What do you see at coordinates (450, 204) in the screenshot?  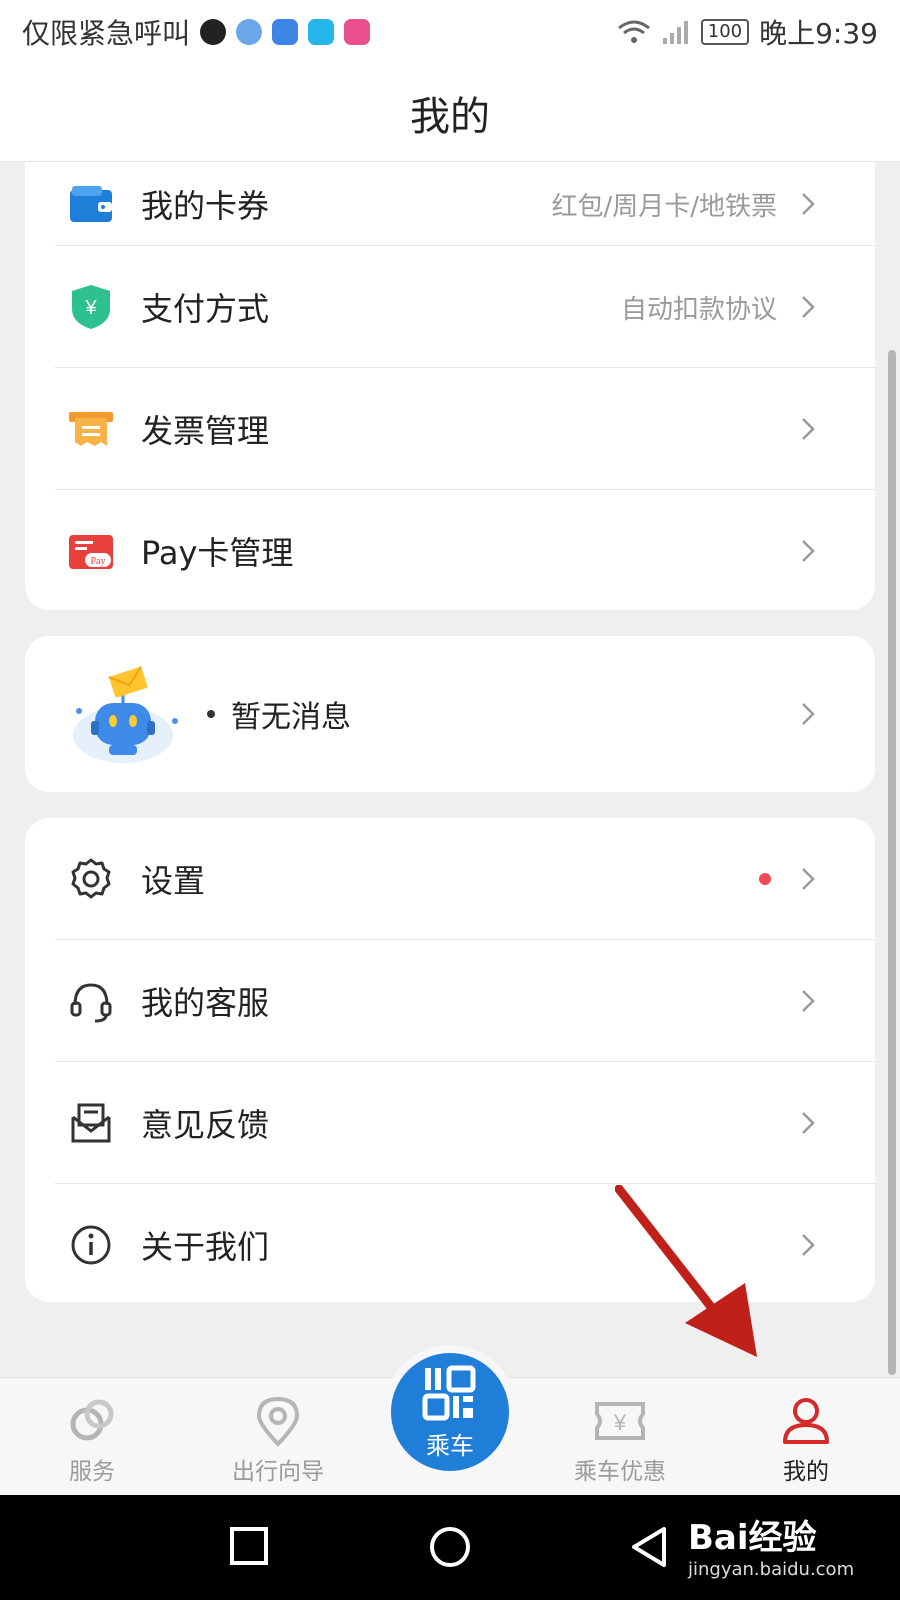 I see `menu-item-coupons: 我的卡券 红包/周月卡/地铁票` at bounding box center [450, 204].